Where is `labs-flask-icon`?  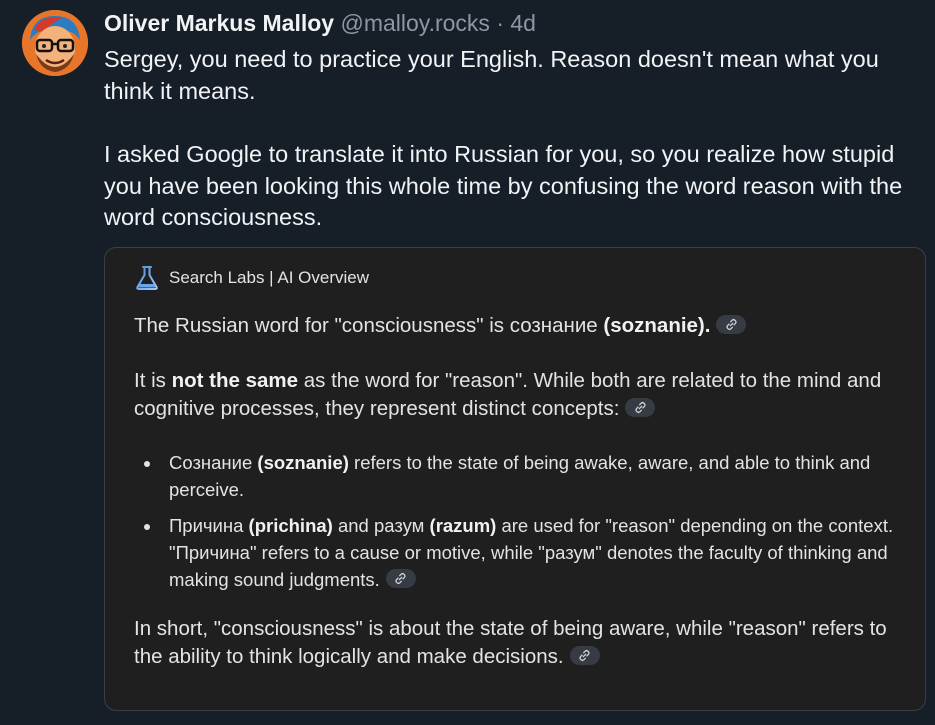 labs-flask-icon is located at coordinates (147, 278).